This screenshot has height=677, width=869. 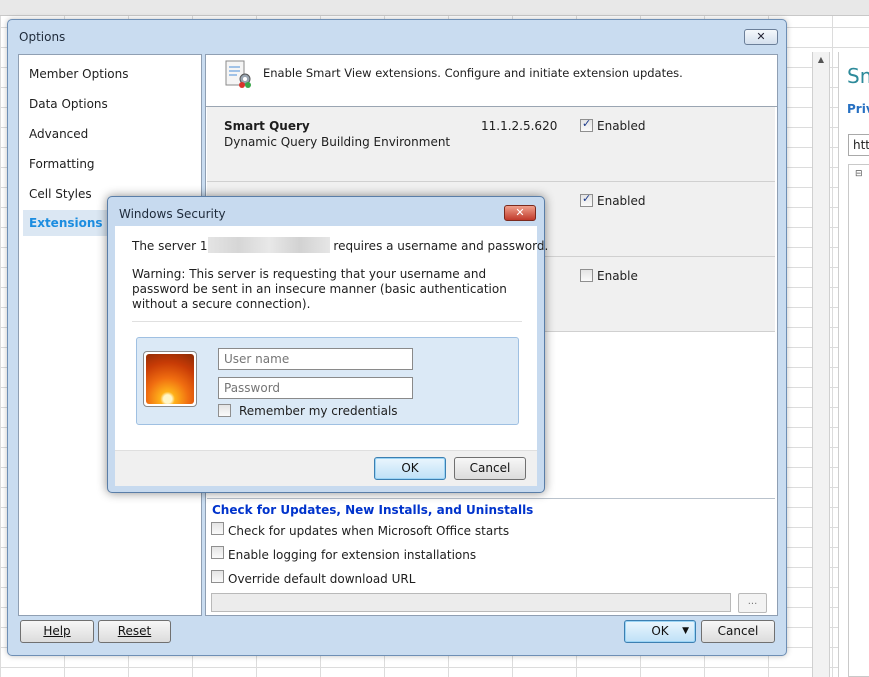 I want to click on extension-status-label: Enable, so click(x=617, y=276).